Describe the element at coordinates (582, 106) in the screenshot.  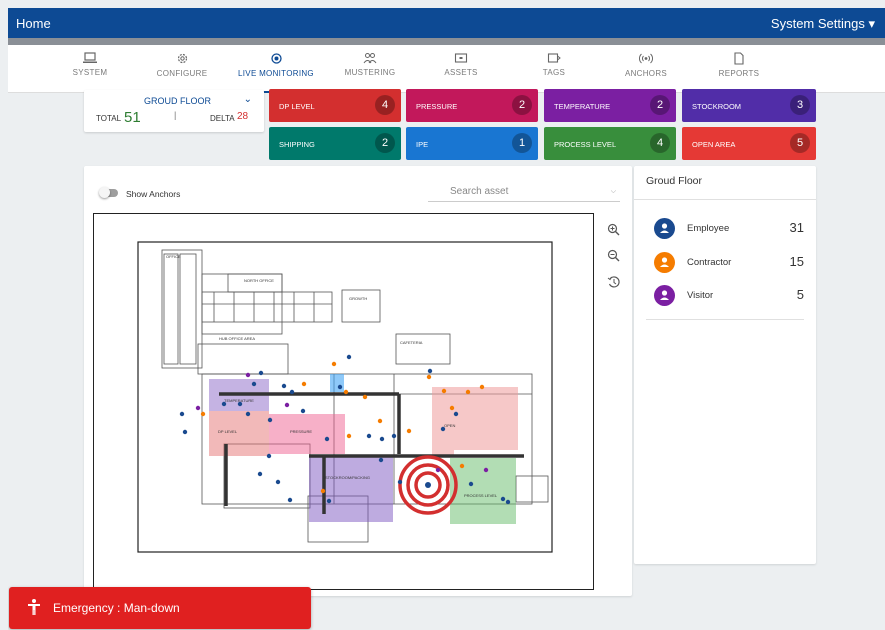
I see `zone-label: TEMPERATURE` at that location.